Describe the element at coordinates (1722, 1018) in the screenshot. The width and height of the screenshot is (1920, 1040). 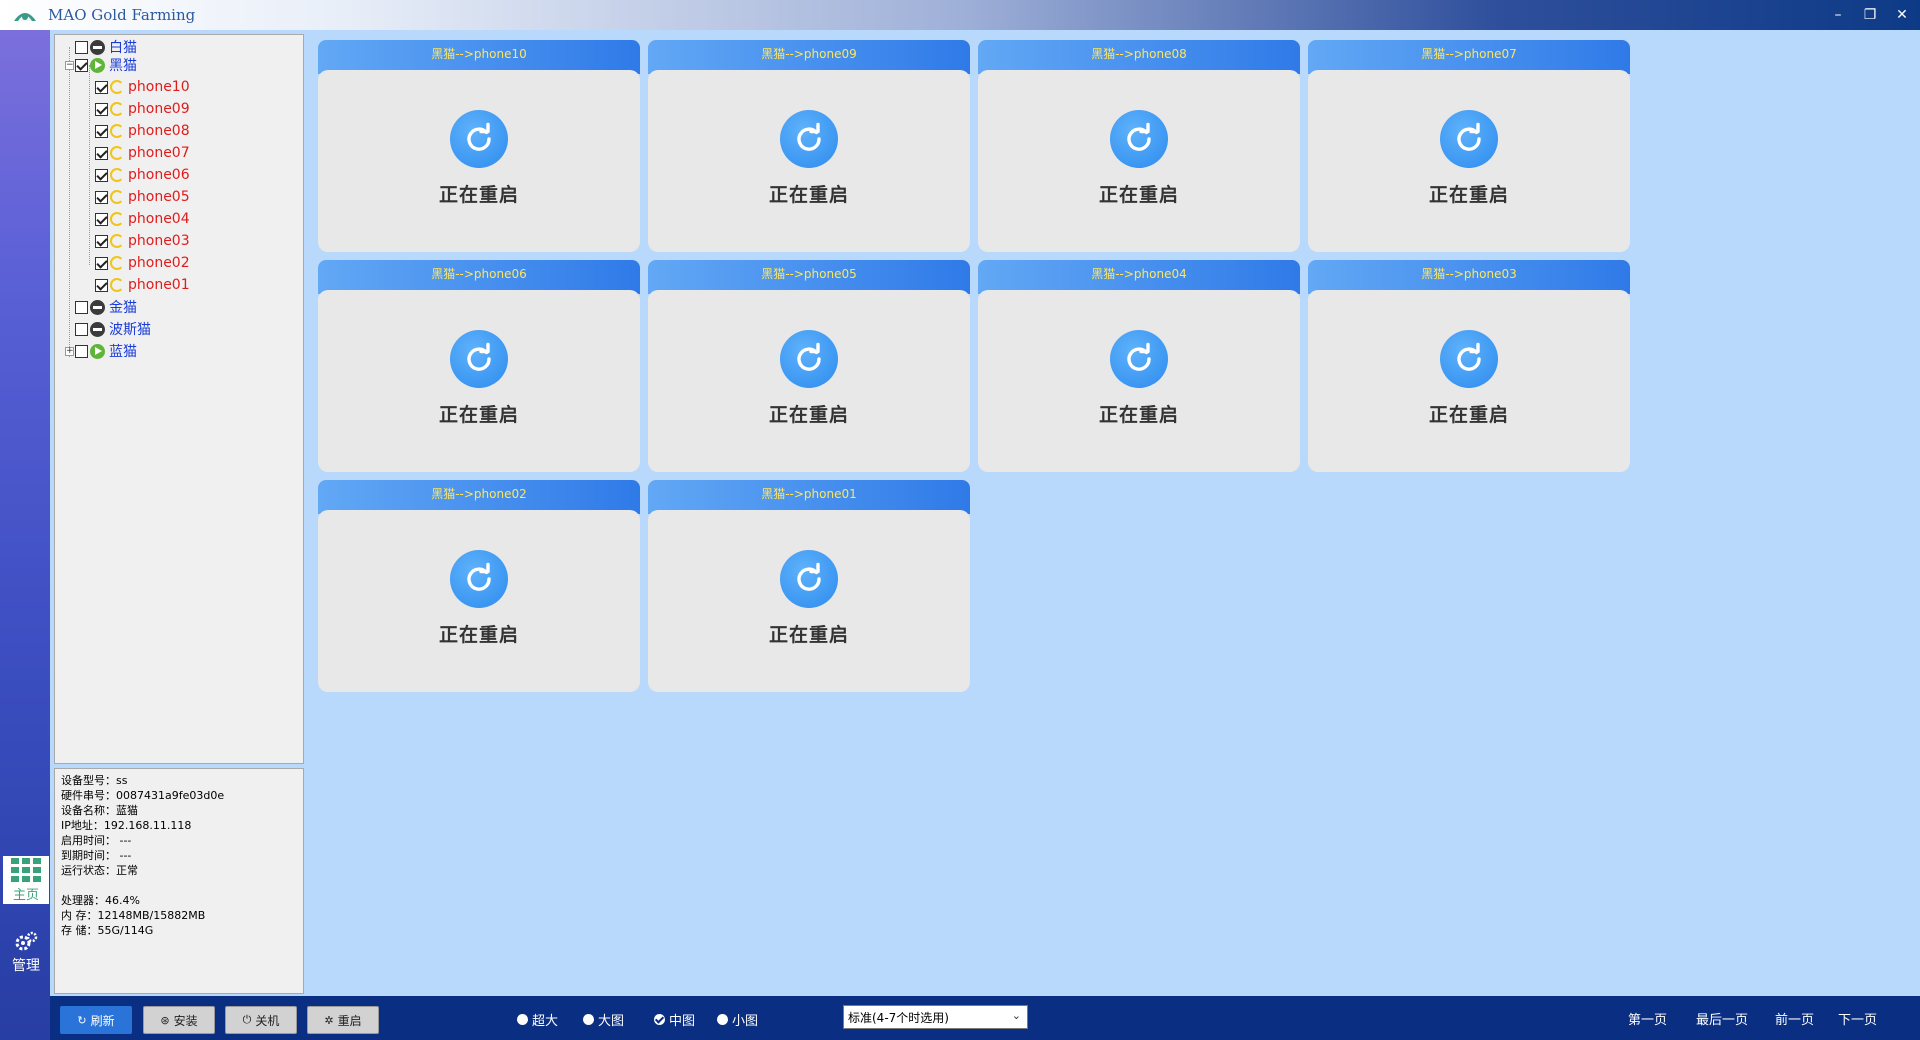
I see `last-page-link: 最后一页` at that location.